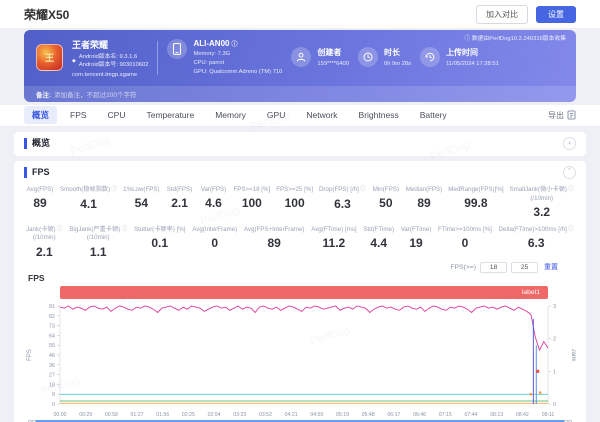 The height and width of the screenshot is (422, 600). Describe the element at coordinates (230, 115) in the screenshot. I see `tab-memory: Memory` at that location.